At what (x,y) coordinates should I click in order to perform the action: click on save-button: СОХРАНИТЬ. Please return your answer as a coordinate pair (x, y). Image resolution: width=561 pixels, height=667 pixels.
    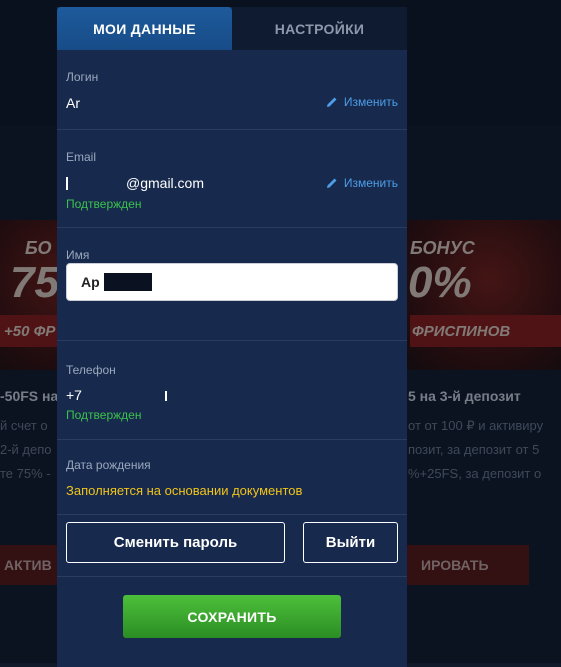
    Looking at the image, I should click on (232, 616).